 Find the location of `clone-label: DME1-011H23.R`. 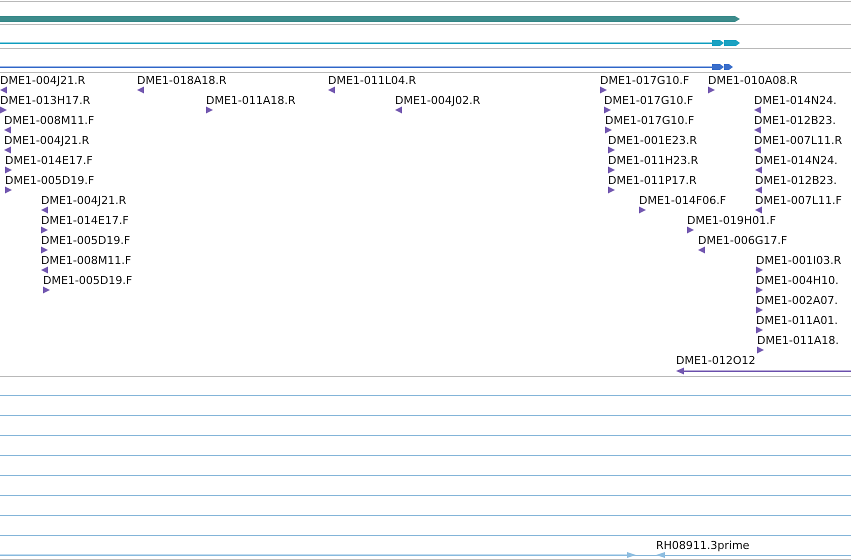

clone-label: DME1-011H23.R is located at coordinates (653, 160).